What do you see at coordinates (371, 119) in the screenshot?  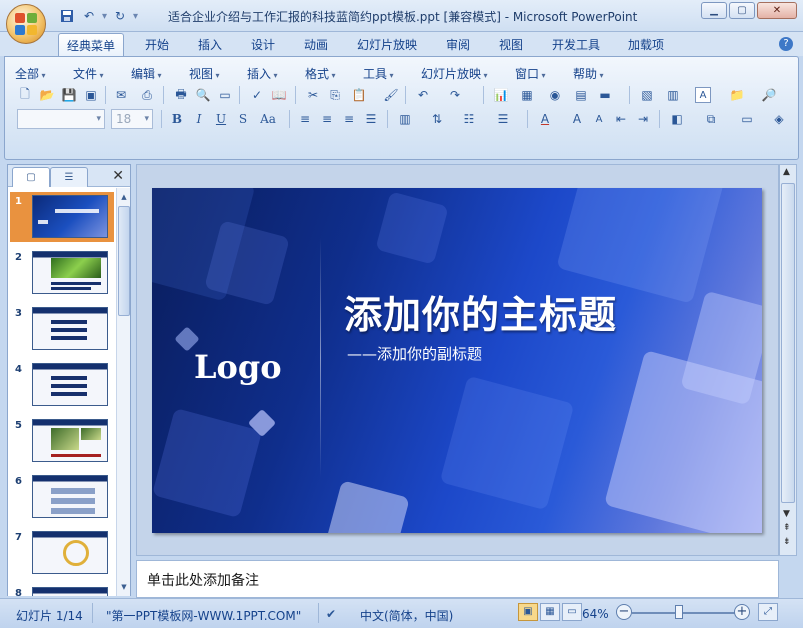 I see `justify-icon: ☰` at bounding box center [371, 119].